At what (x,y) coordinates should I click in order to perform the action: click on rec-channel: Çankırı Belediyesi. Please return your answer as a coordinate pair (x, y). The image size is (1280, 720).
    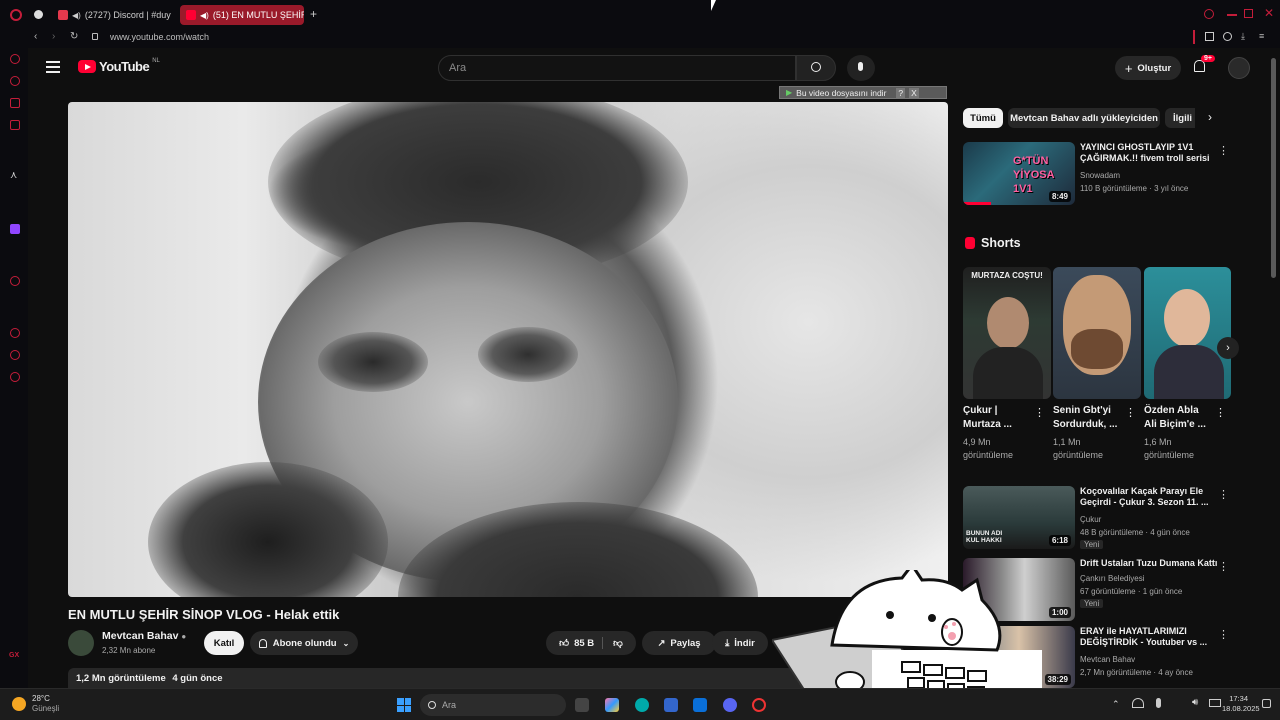
    Looking at the image, I should click on (1112, 578).